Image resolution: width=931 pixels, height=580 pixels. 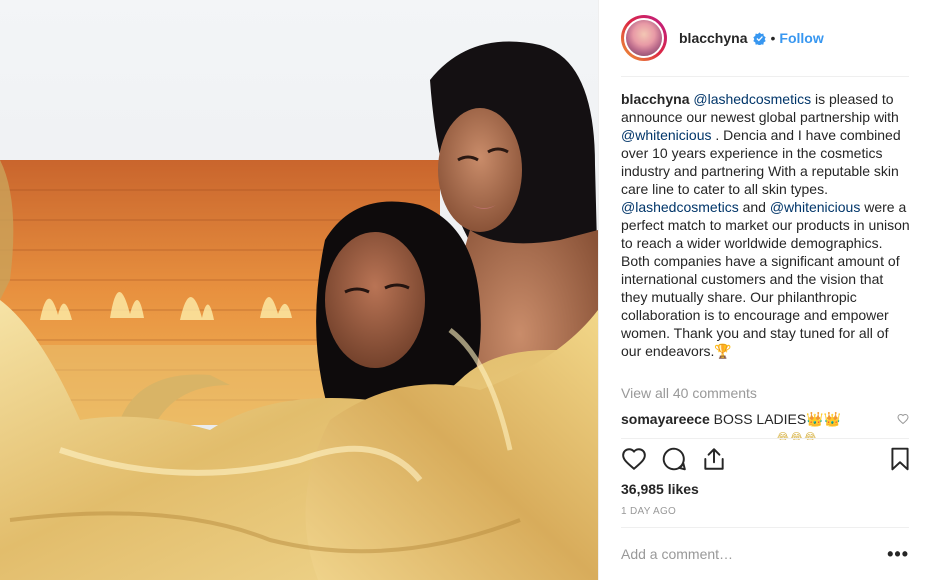 I want to click on comment-text: BOSS LADIES👑👑, so click(x=777, y=419).